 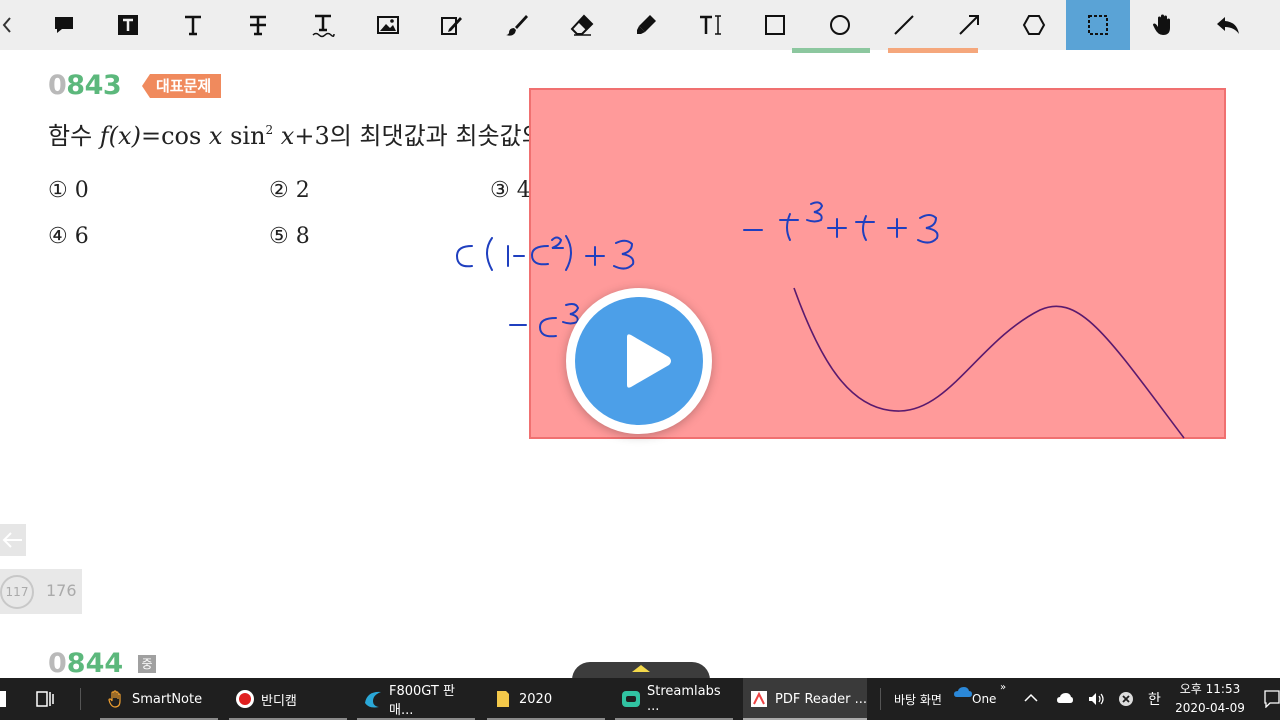 I want to click on streamlabs-icon, so click(x=631, y=699).